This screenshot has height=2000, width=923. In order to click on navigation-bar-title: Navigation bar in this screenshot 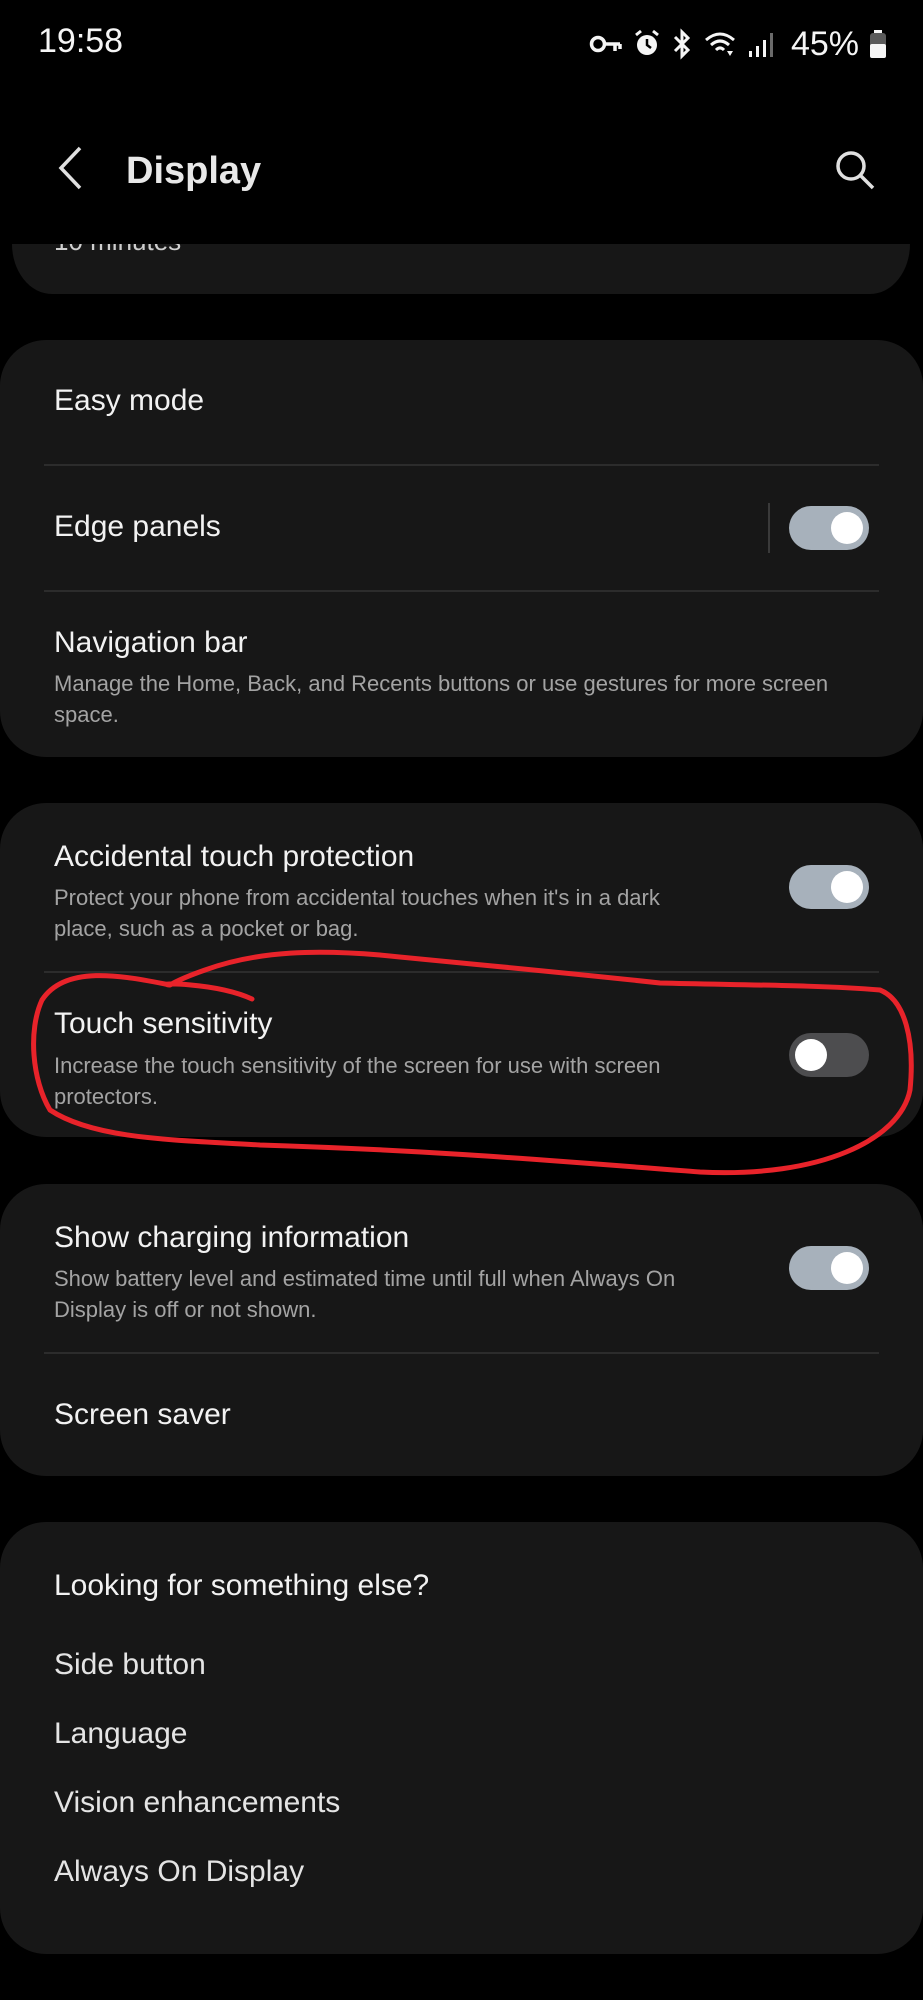, I will do `click(151, 642)`.